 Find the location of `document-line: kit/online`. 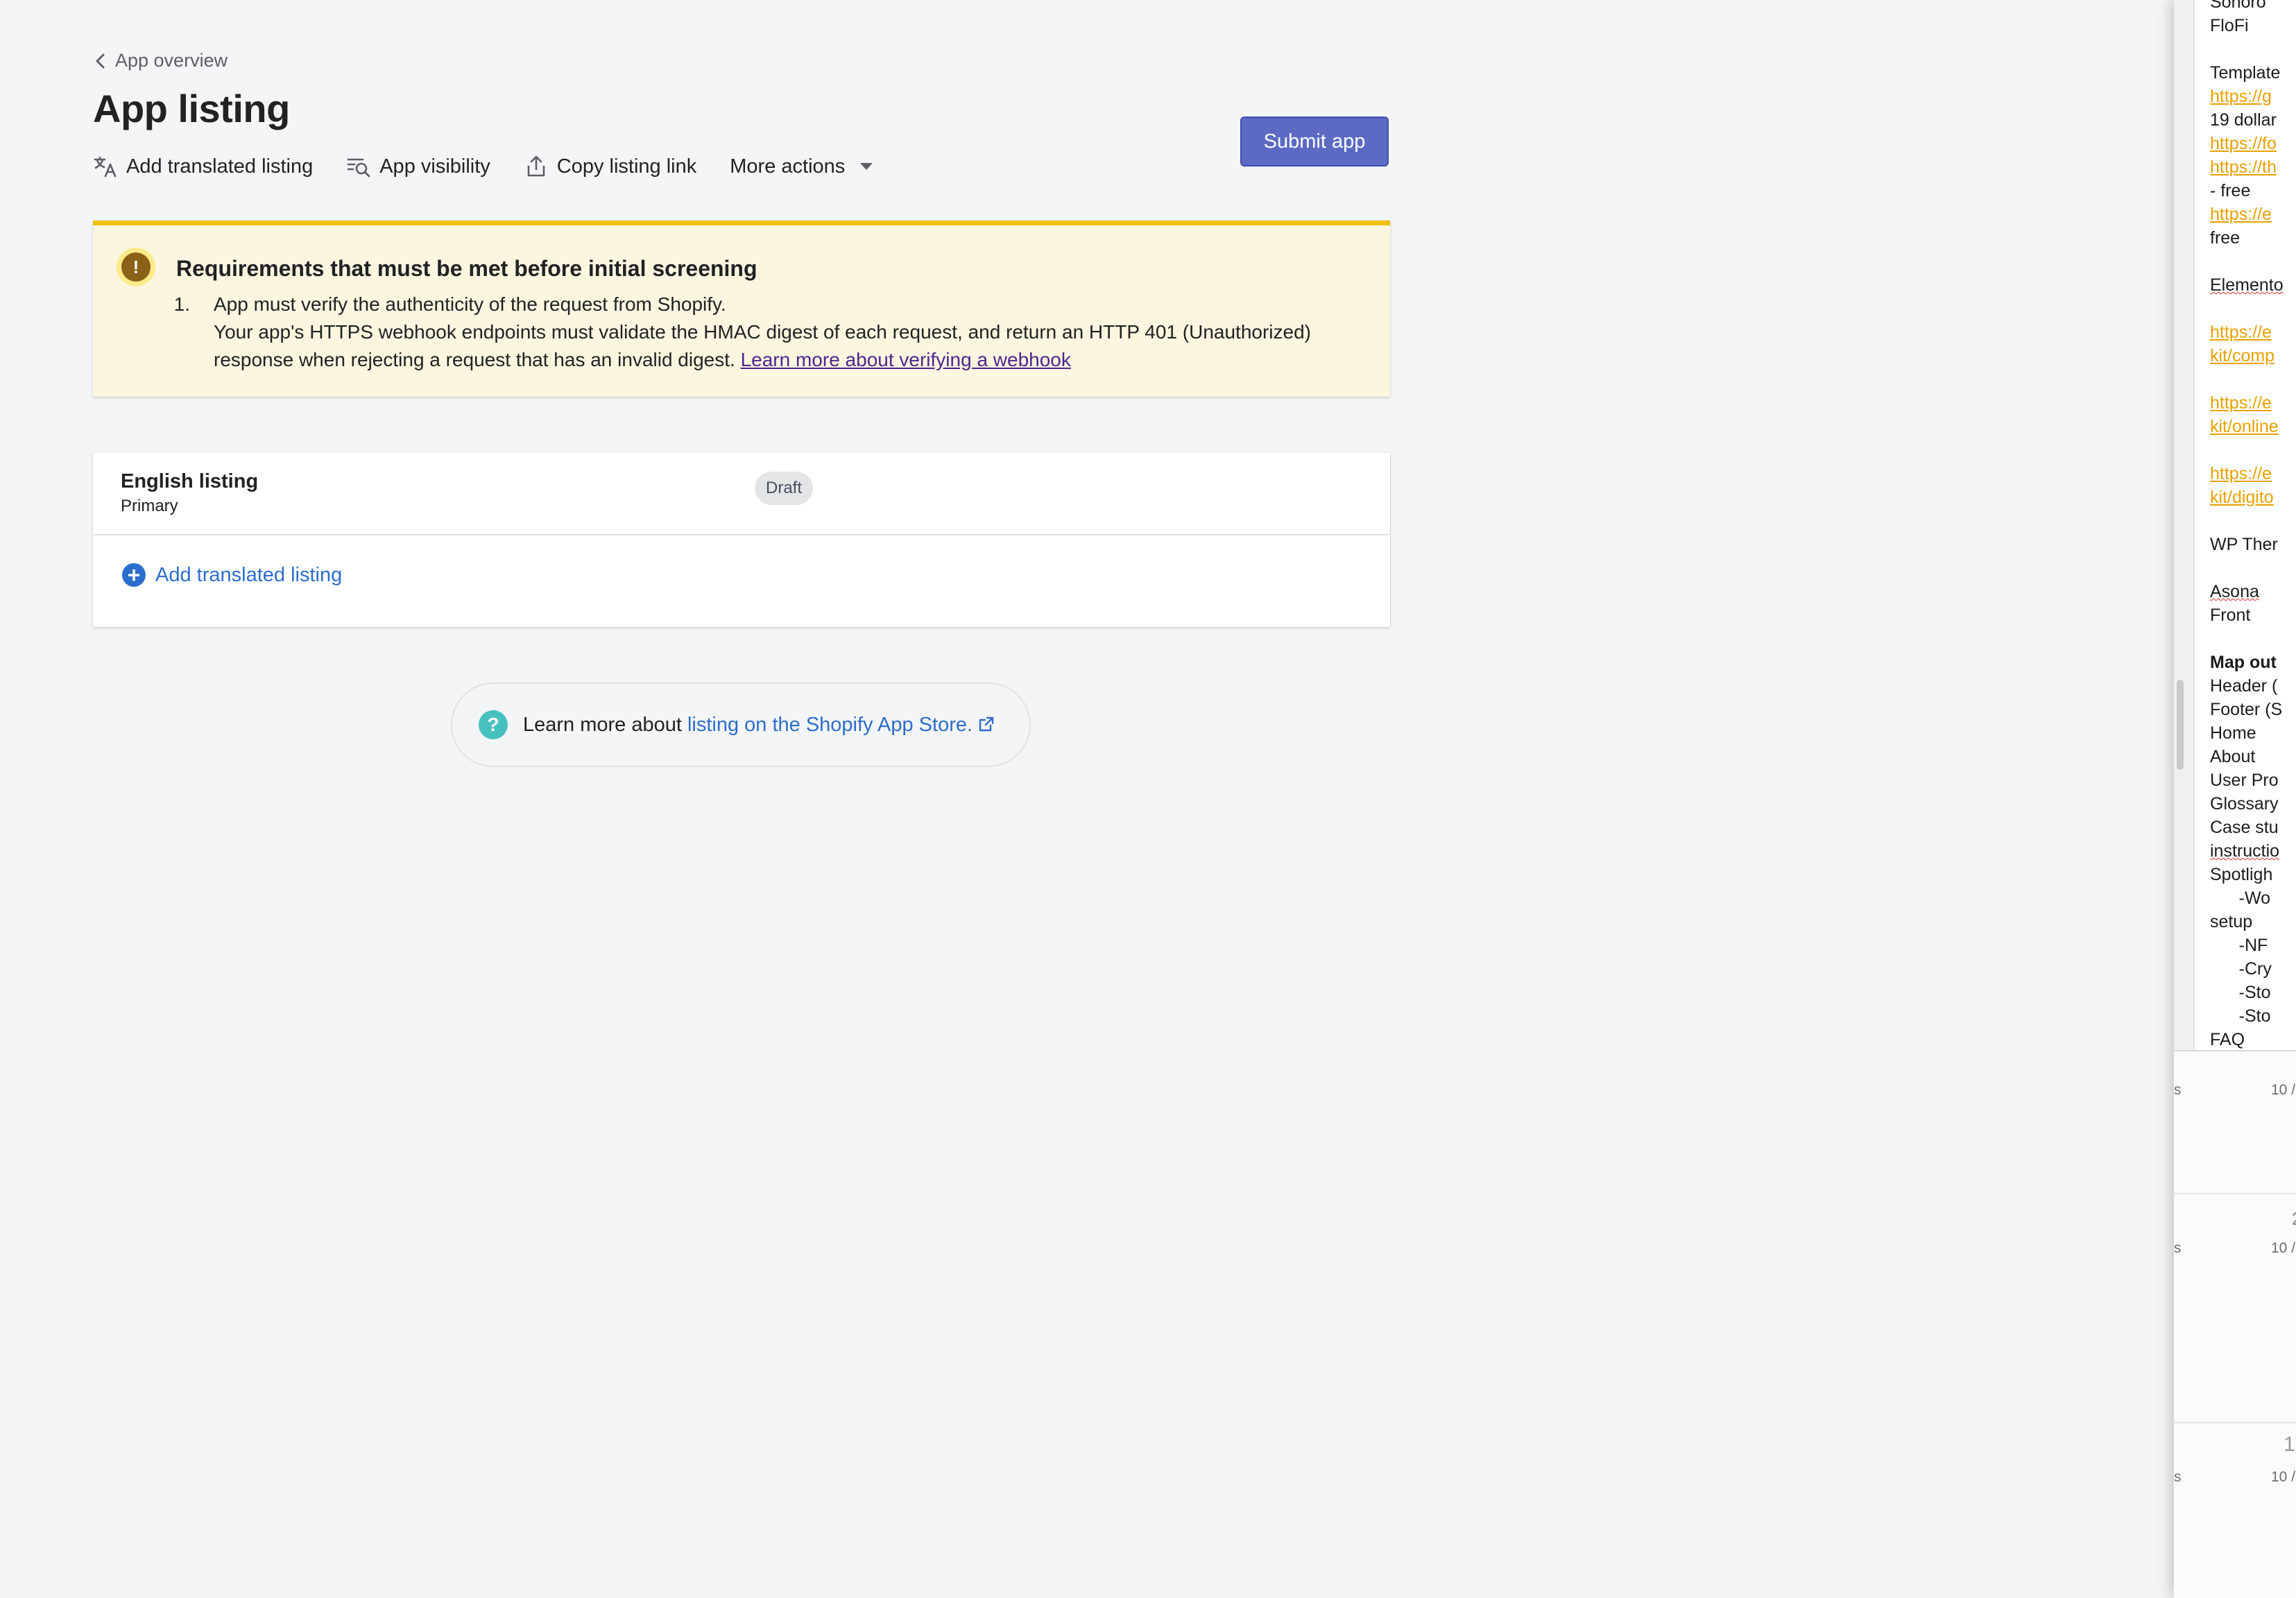

document-line: kit/online is located at coordinates (2244, 426).